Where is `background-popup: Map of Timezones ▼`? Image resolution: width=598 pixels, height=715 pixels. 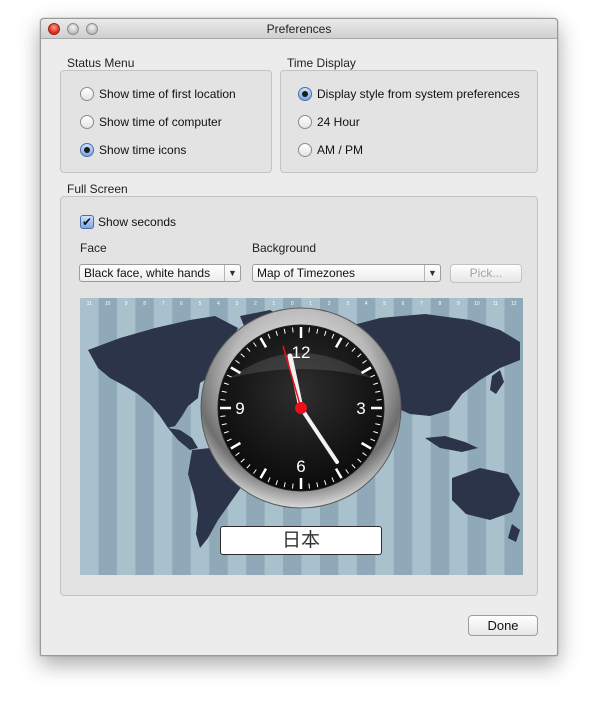
background-popup: Map of Timezones ▼ is located at coordinates (346, 273).